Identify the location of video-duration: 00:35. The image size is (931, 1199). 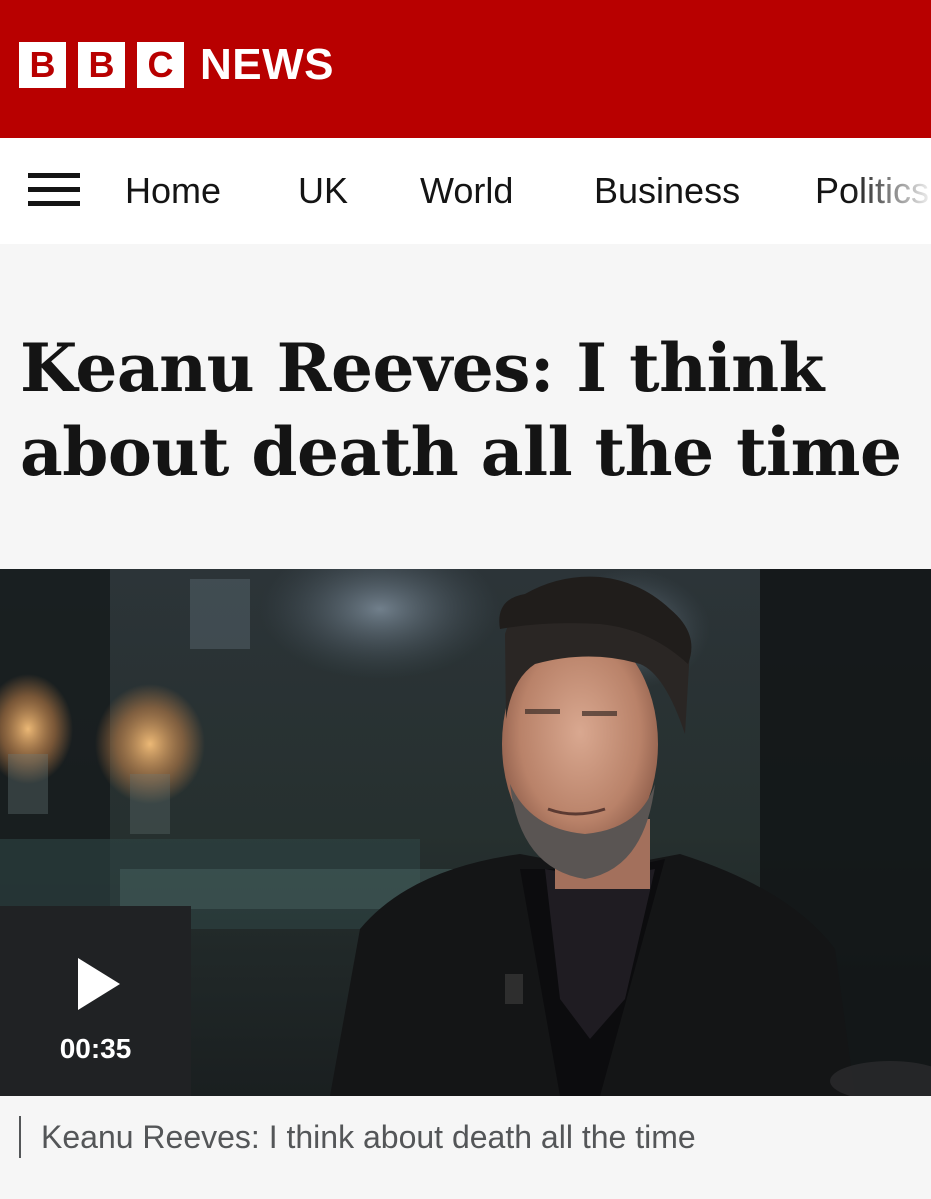
(95, 1048).